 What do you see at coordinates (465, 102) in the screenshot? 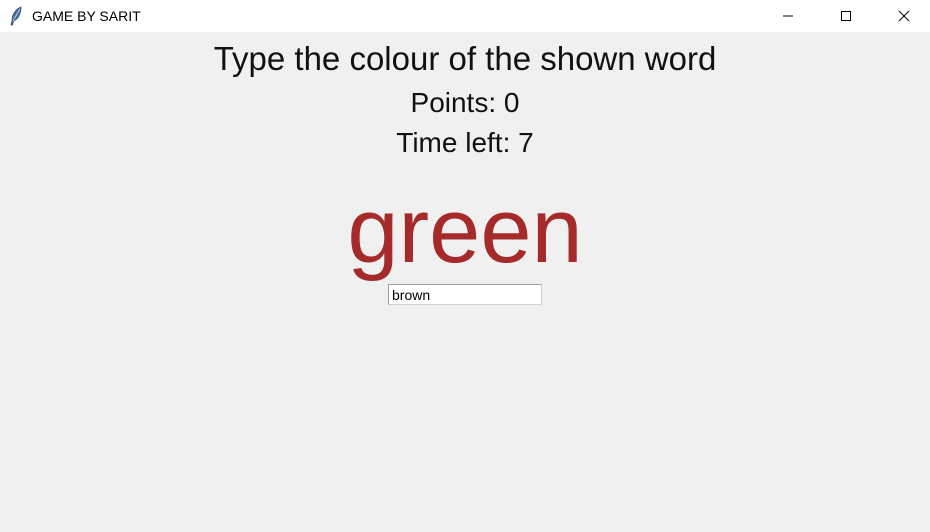
I see `points-label: Points: 0` at bounding box center [465, 102].